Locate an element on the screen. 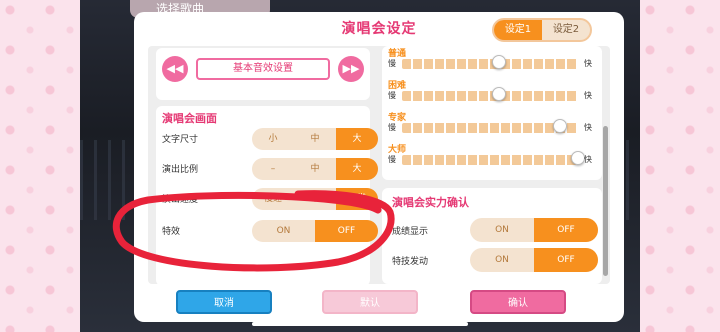  setting-label: 演出速度 is located at coordinates (180, 200).